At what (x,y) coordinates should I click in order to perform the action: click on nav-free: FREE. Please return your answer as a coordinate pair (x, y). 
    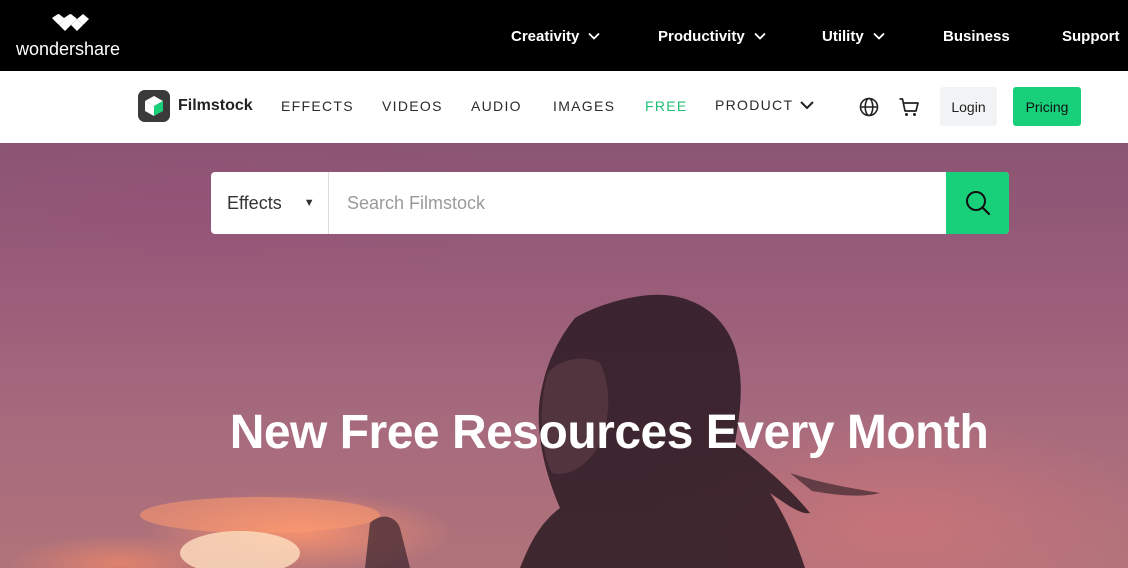
    Looking at the image, I should click on (666, 106).